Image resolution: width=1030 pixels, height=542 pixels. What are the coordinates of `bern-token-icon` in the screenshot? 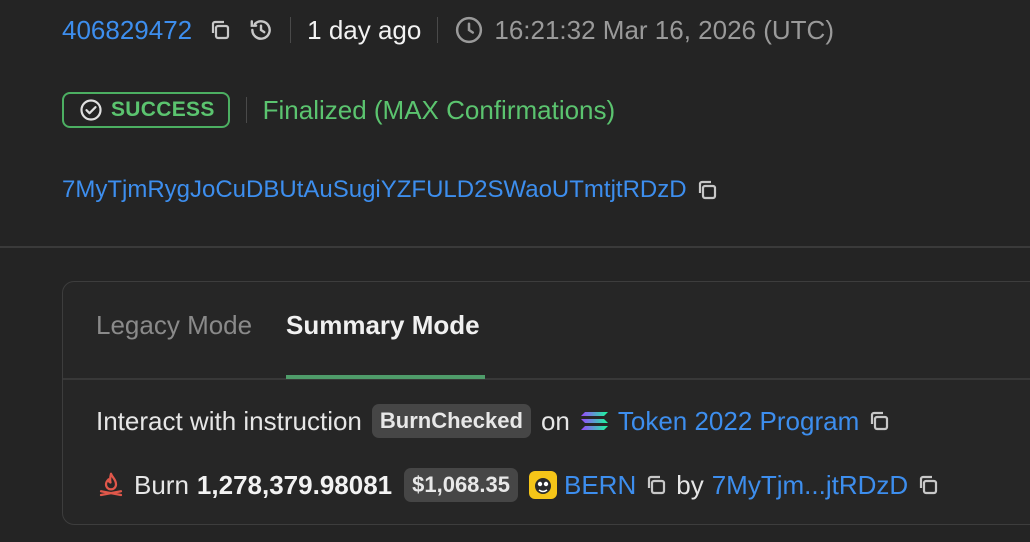 It's located at (543, 485).